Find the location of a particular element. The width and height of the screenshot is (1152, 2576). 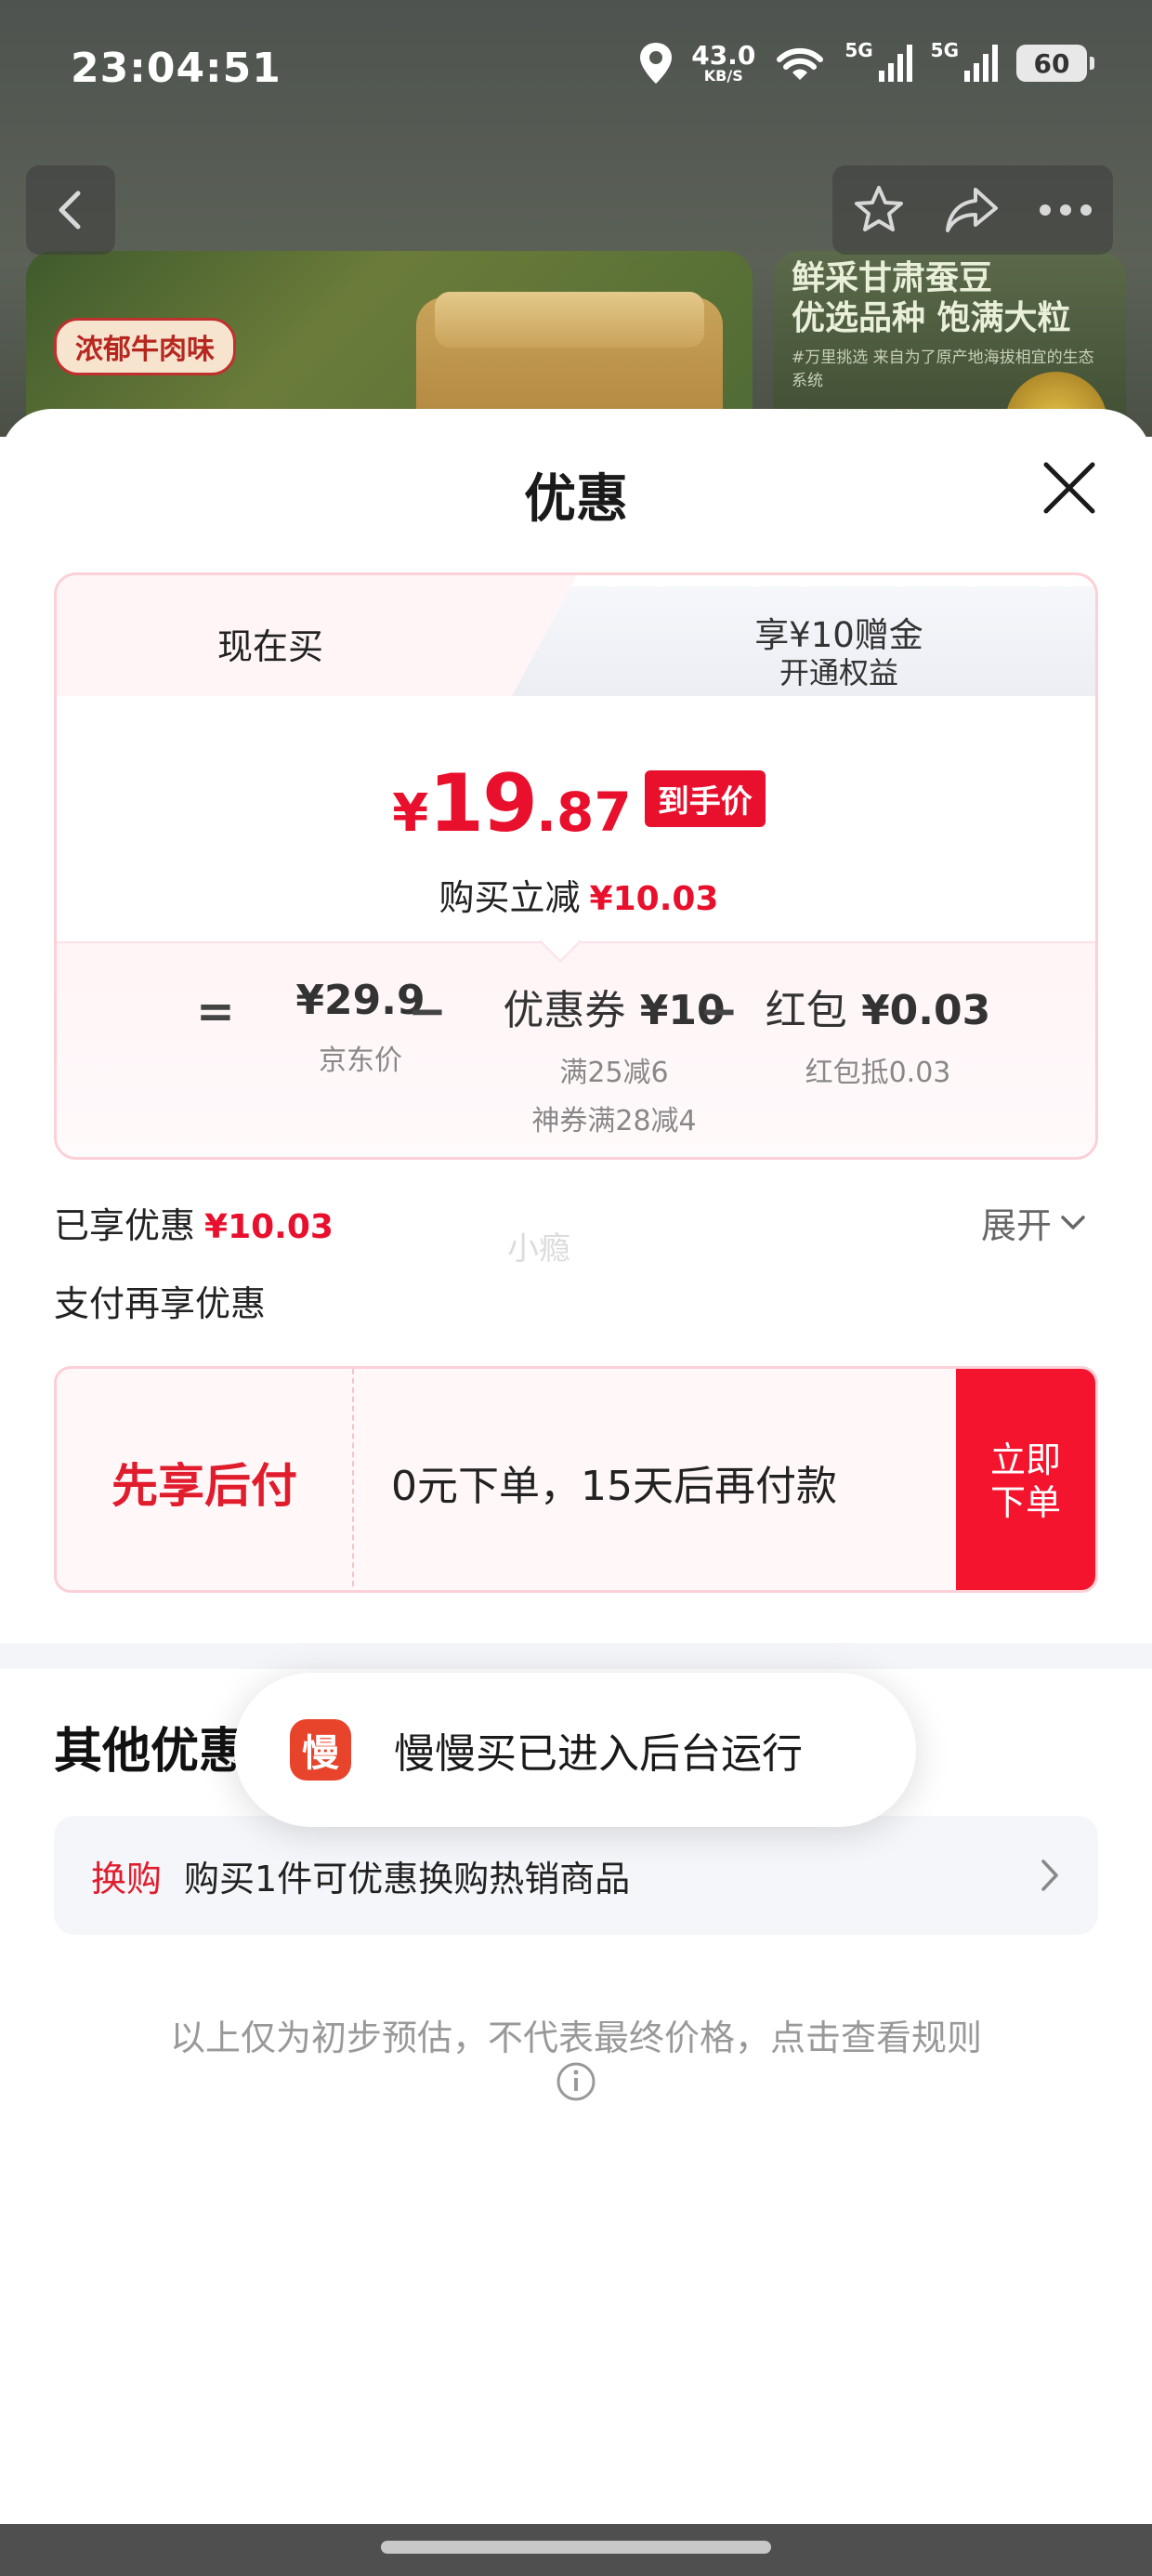

tab-buy-now: 现在买 is located at coordinates (317, 635).